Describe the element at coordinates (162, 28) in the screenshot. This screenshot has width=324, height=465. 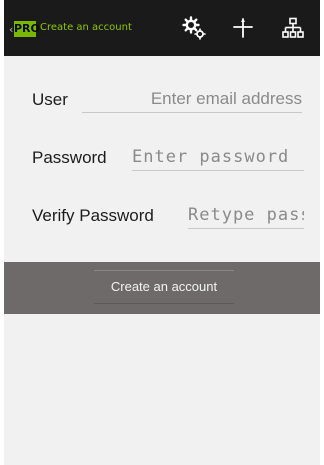
I see `action-bar: ‹ PRO Create an account` at that location.